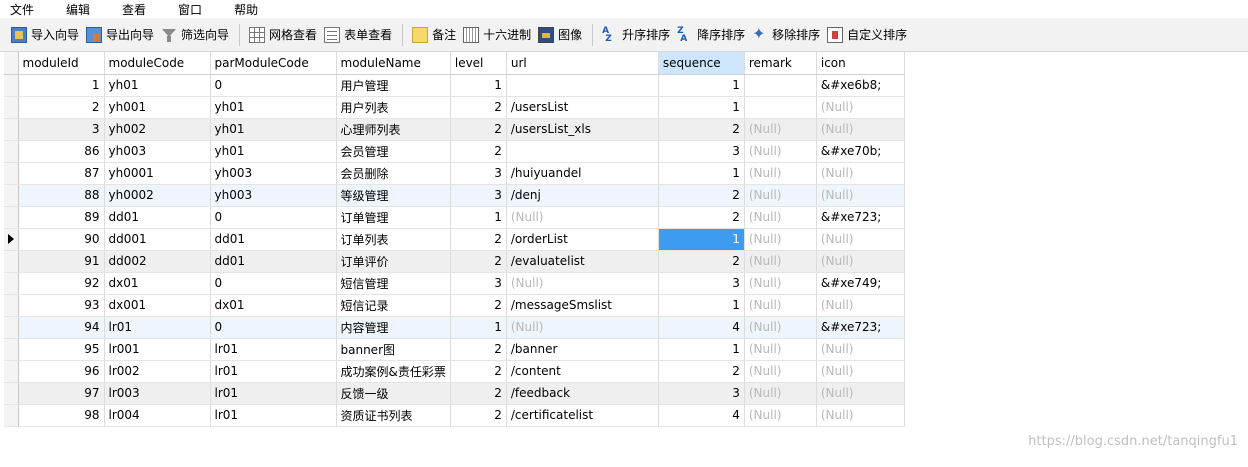 The image size is (1248, 467). What do you see at coordinates (582, 283) in the screenshot?
I see `cell-url: (Null)` at bounding box center [582, 283].